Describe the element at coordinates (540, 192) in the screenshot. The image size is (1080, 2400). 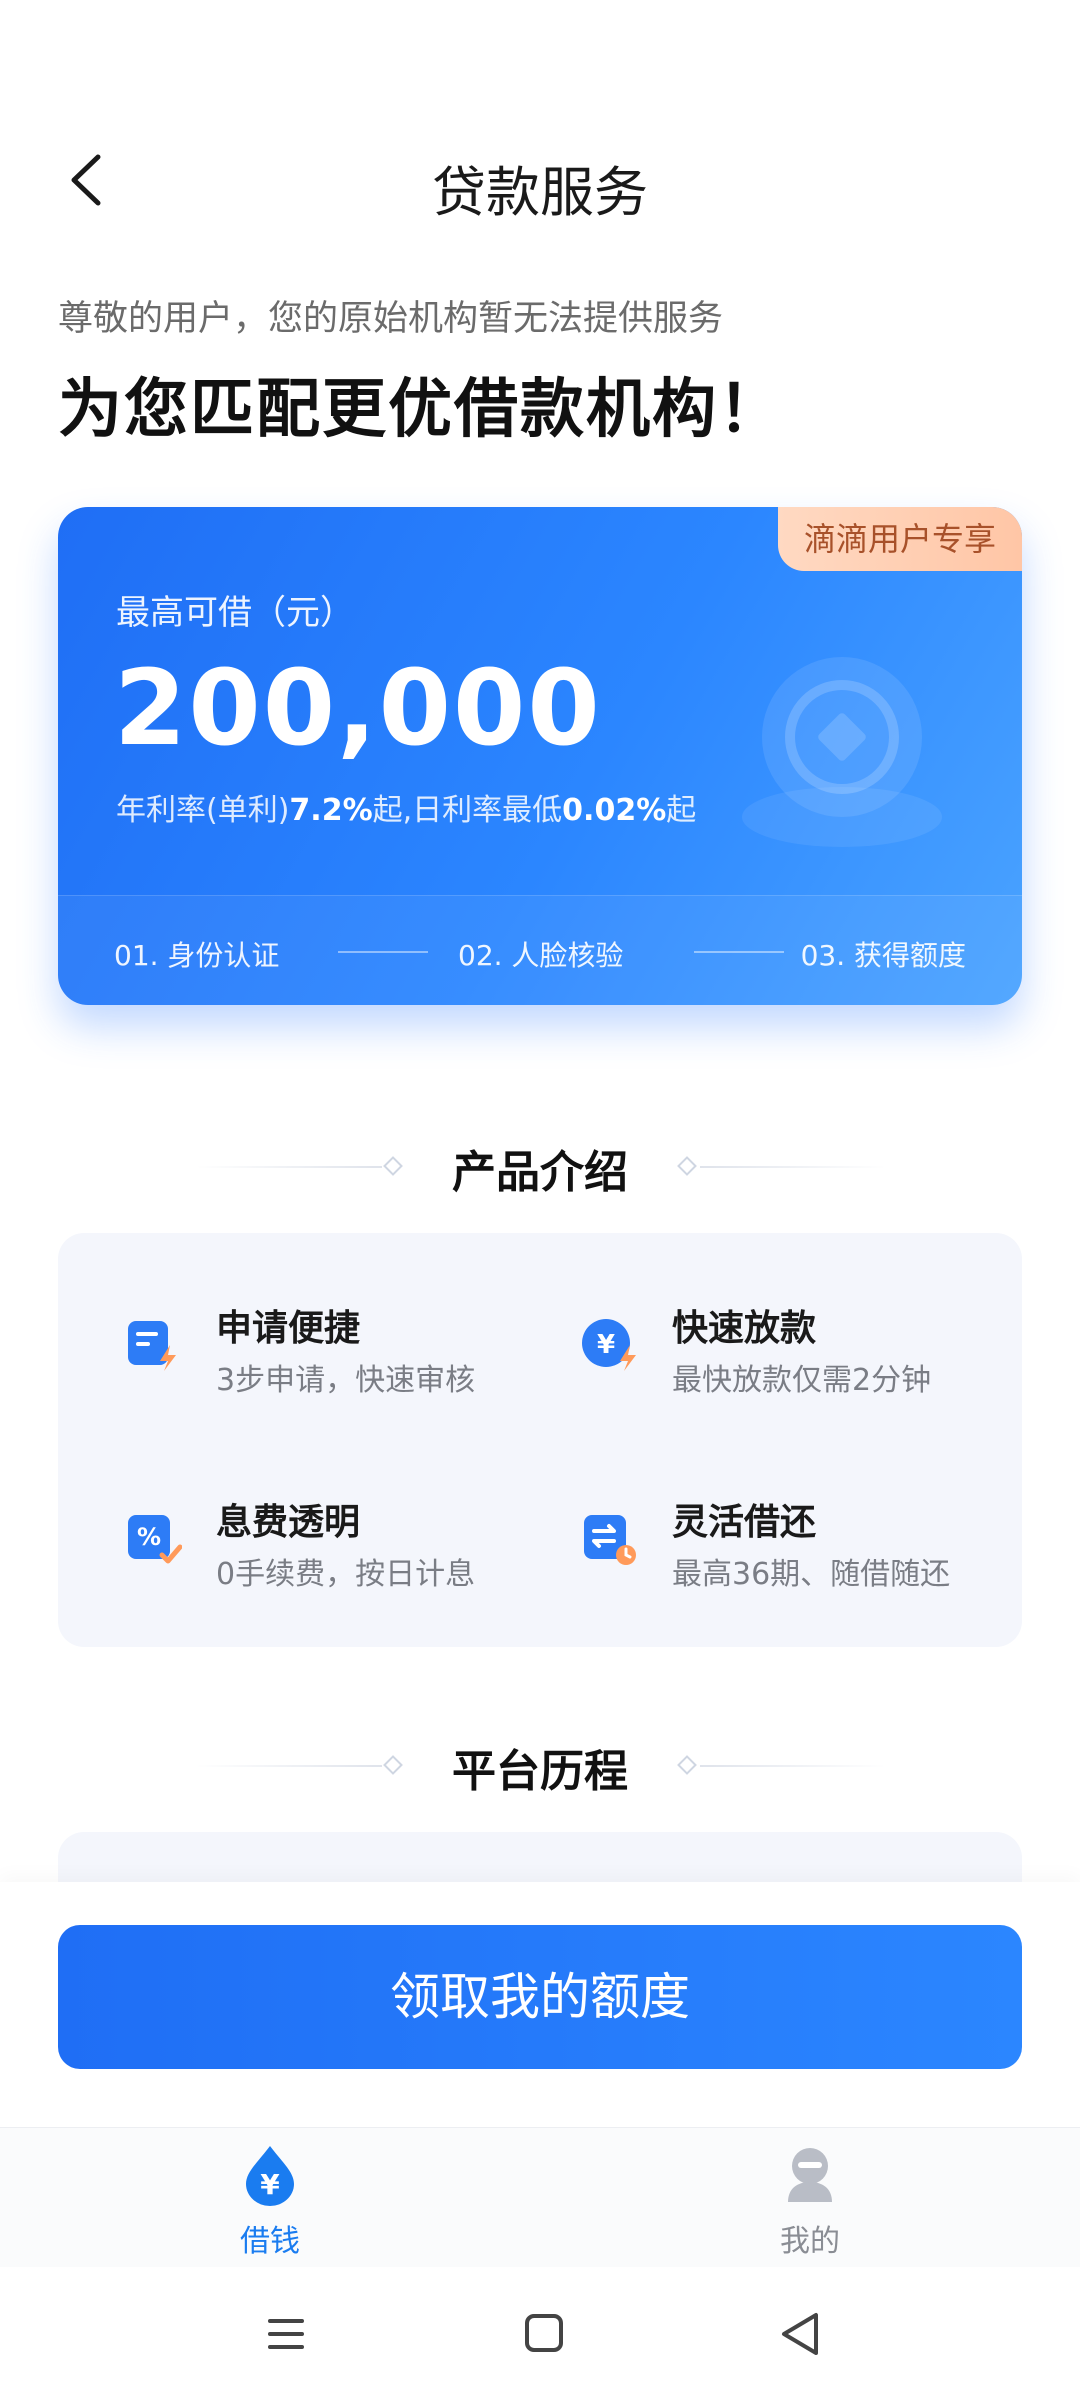
I see `page-title: 贷款服务` at that location.